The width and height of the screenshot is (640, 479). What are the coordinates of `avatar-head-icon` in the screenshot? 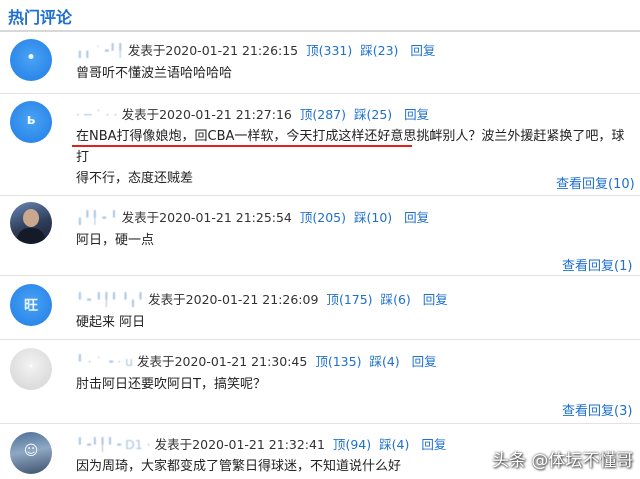 It's located at (31, 218).